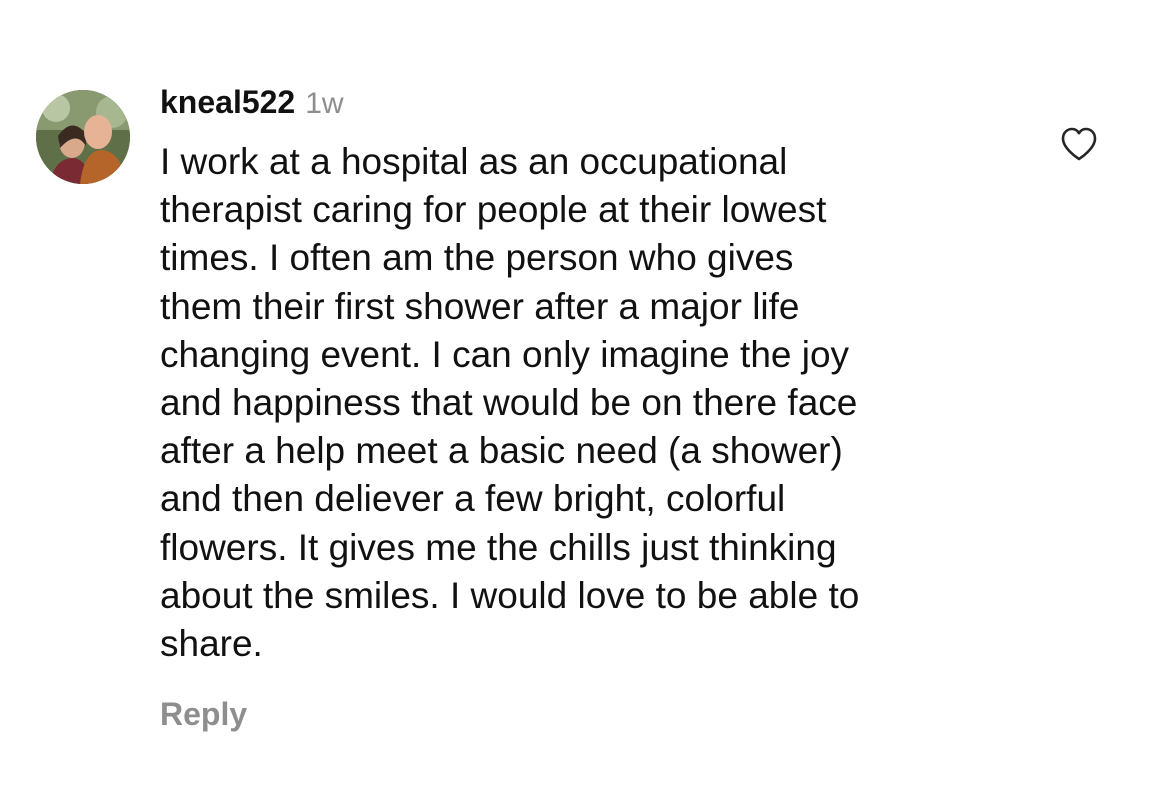 This screenshot has height=798, width=1169. I want to click on username-link: kneal522, so click(227, 102).